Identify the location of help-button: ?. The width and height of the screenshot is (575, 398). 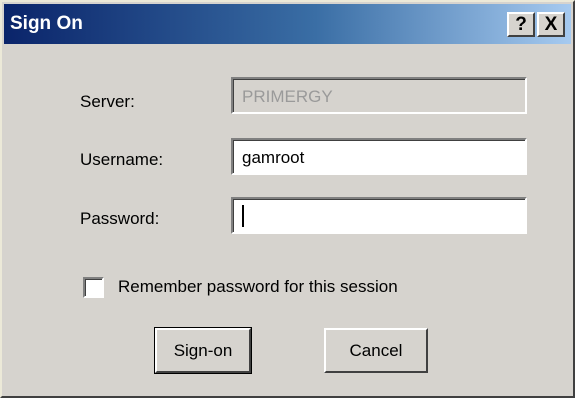
(521, 24).